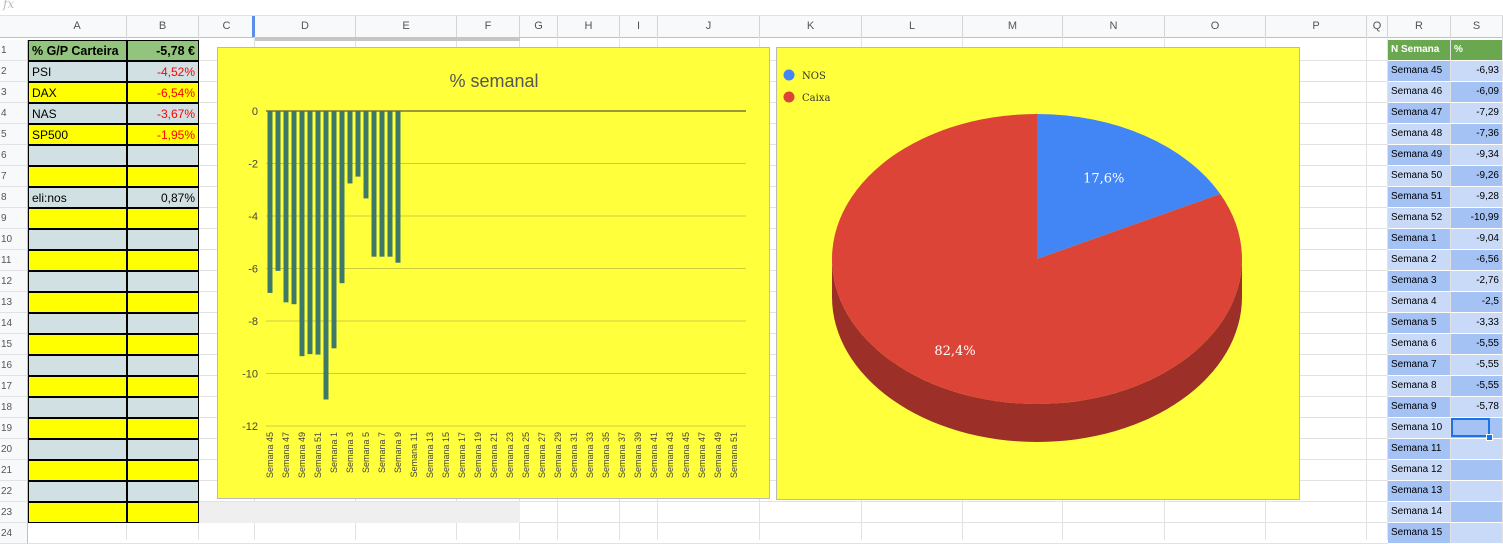 The image size is (1503, 544). I want to click on column-header-k: K, so click(811, 26).